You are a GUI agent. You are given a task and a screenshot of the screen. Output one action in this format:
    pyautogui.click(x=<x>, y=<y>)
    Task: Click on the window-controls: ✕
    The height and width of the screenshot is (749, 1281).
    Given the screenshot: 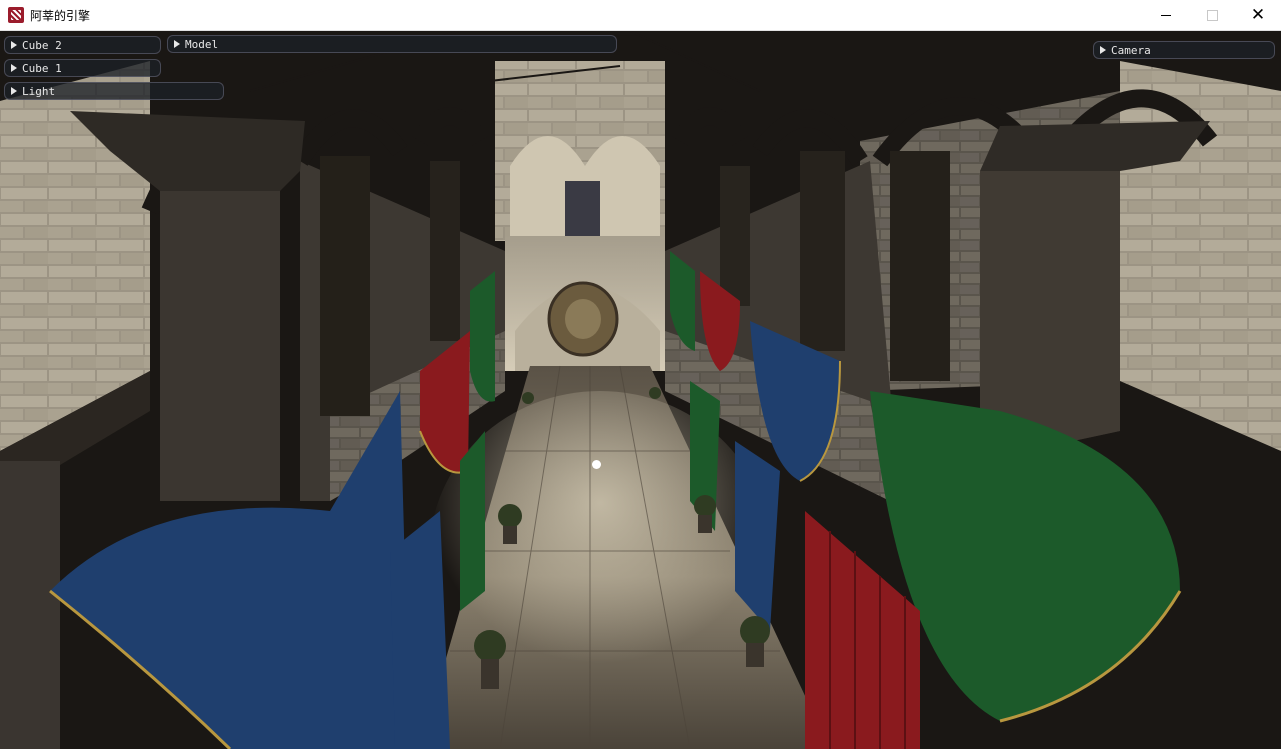 What is the action you would take?
    pyautogui.click(x=1212, y=15)
    